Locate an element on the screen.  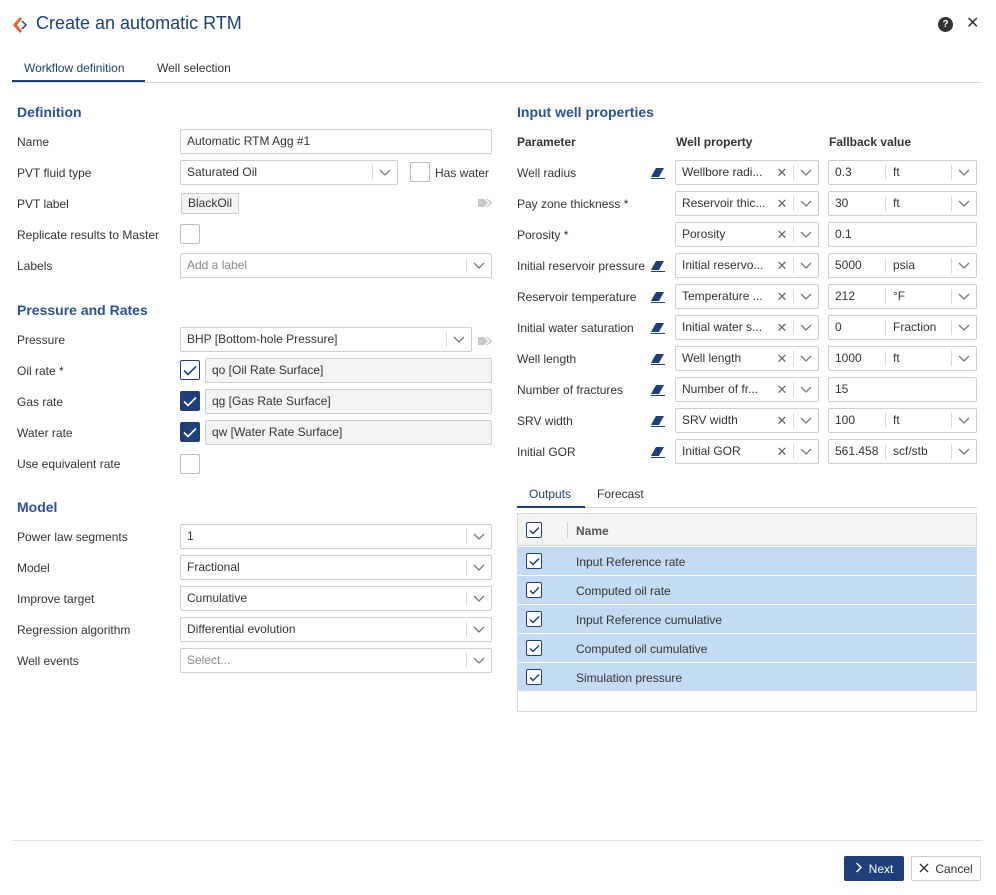
oil-rate-field: qo [Oil Rate Surface] is located at coordinates (348, 370).